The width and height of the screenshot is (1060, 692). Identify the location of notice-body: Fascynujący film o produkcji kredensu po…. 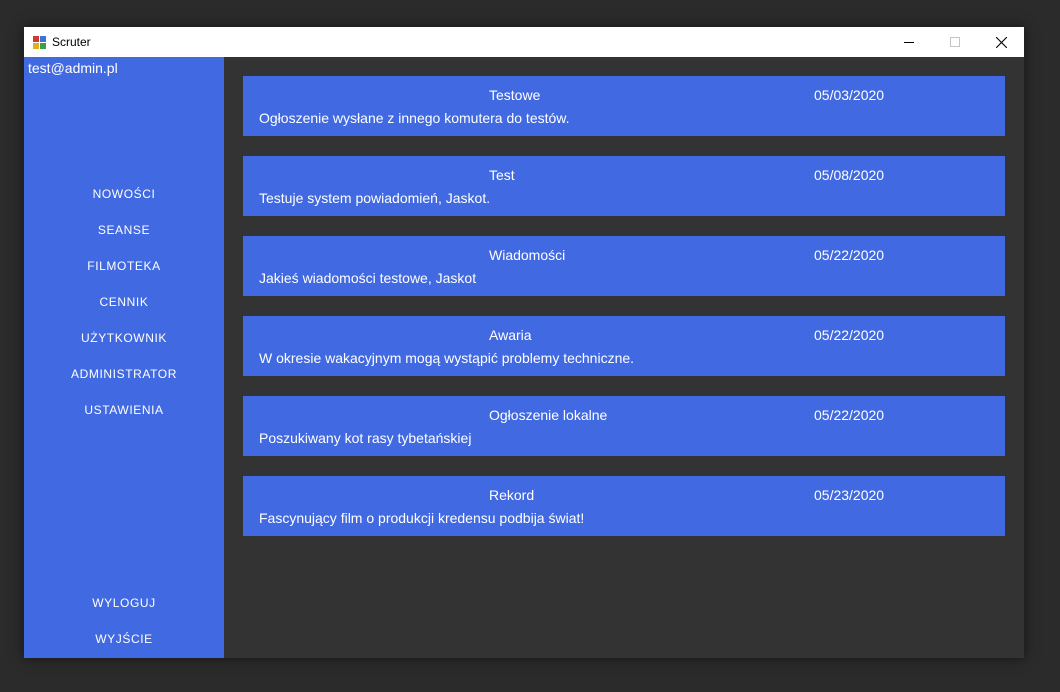
(422, 518).